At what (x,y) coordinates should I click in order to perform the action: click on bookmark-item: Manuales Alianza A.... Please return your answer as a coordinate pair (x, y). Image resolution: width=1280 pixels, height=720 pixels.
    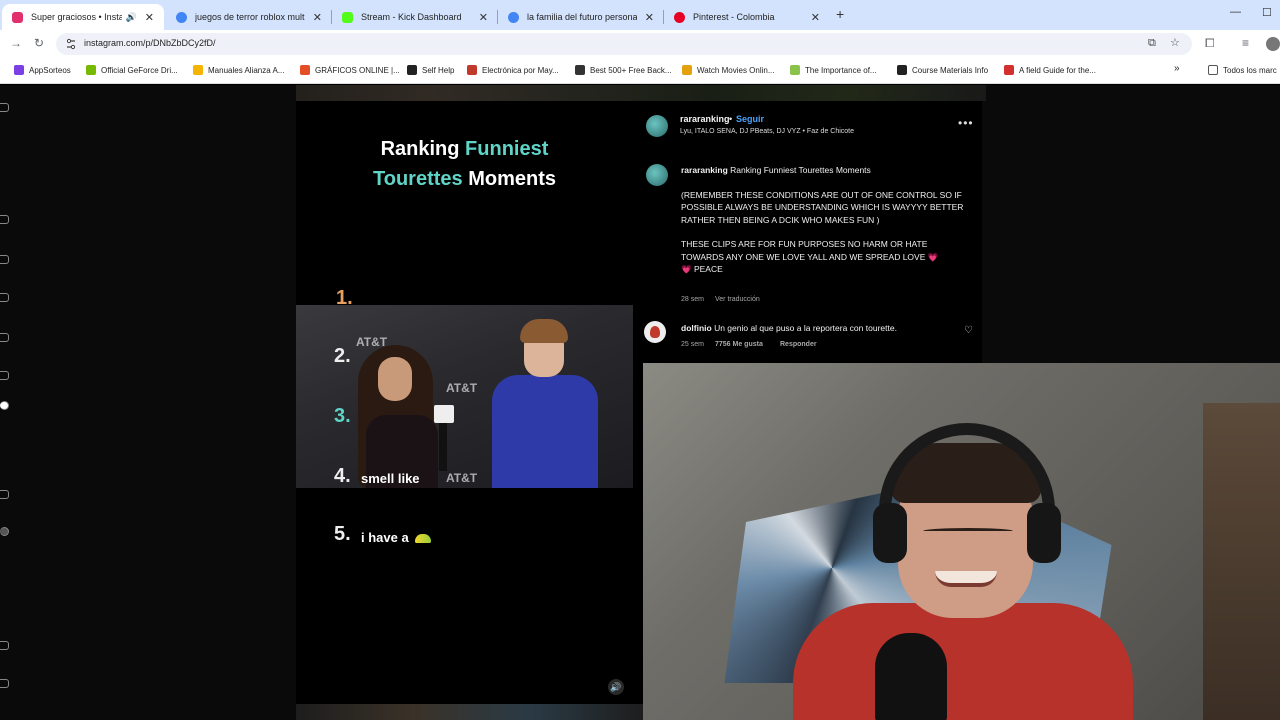
    Looking at the image, I should click on (239, 70).